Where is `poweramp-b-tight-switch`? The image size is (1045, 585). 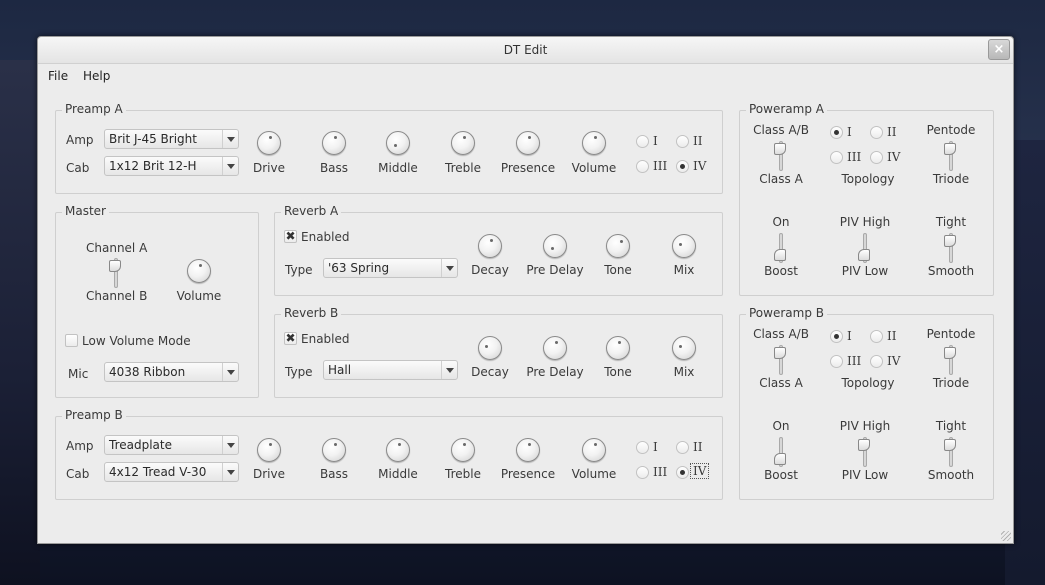 poweramp-b-tight-switch is located at coordinates (951, 452).